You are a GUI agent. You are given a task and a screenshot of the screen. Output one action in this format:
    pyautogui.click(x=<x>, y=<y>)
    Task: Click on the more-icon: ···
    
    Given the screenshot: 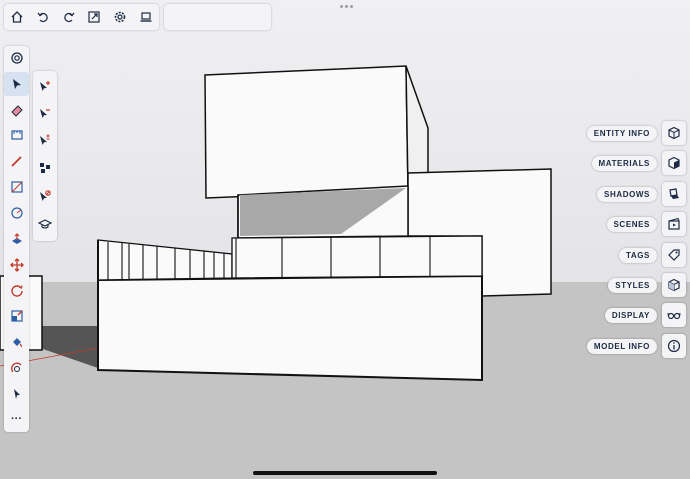 What is the action you would take?
    pyautogui.click(x=16, y=419)
    